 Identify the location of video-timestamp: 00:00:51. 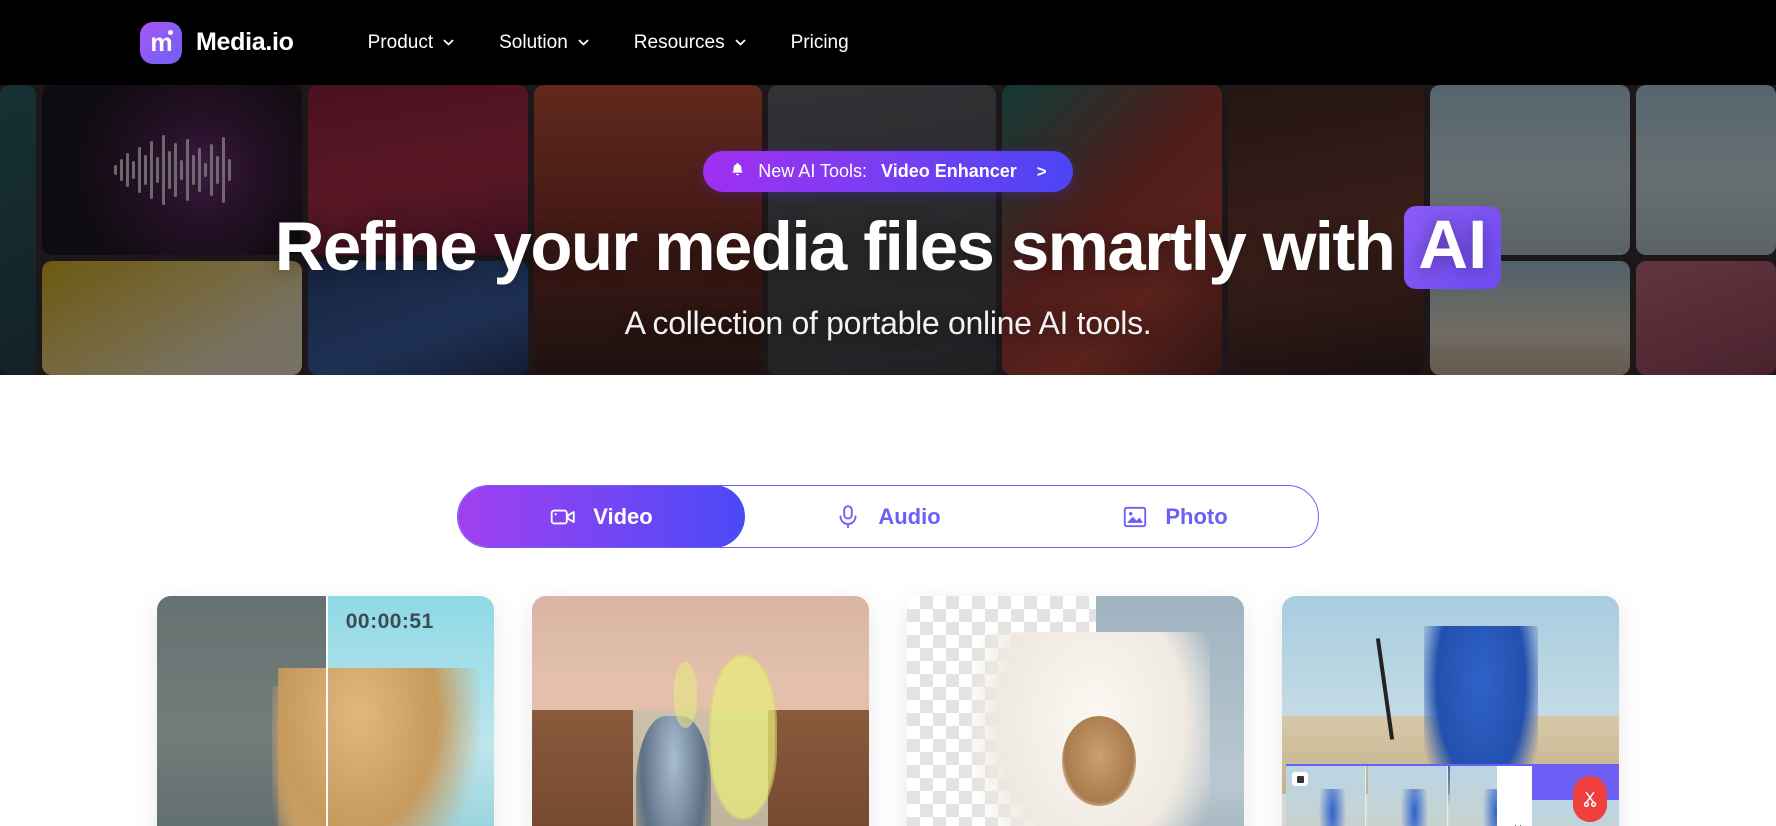
(389, 621).